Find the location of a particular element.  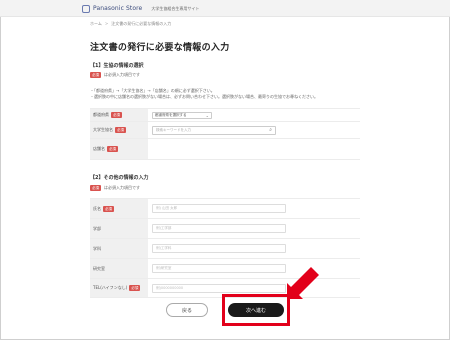

brand: Panasonic Store 大学生協組合生専用サイト is located at coordinates (140, 8).